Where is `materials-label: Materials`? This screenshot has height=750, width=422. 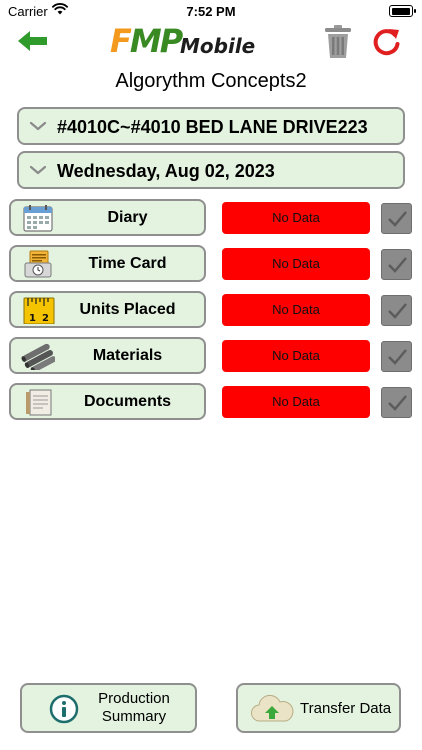
materials-label: Materials is located at coordinates (127, 355).